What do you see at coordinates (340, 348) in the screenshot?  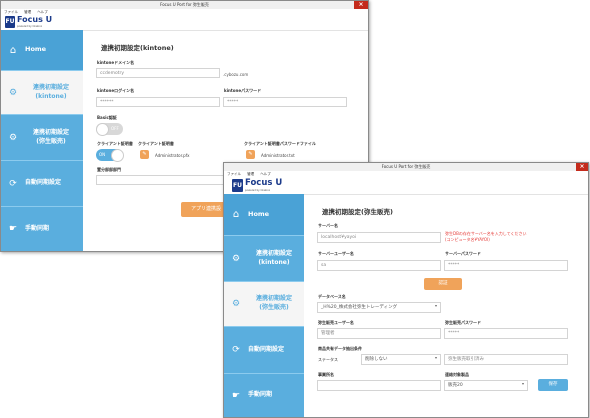 I see `condition-label: 商品共有データ抽出条件` at bounding box center [340, 348].